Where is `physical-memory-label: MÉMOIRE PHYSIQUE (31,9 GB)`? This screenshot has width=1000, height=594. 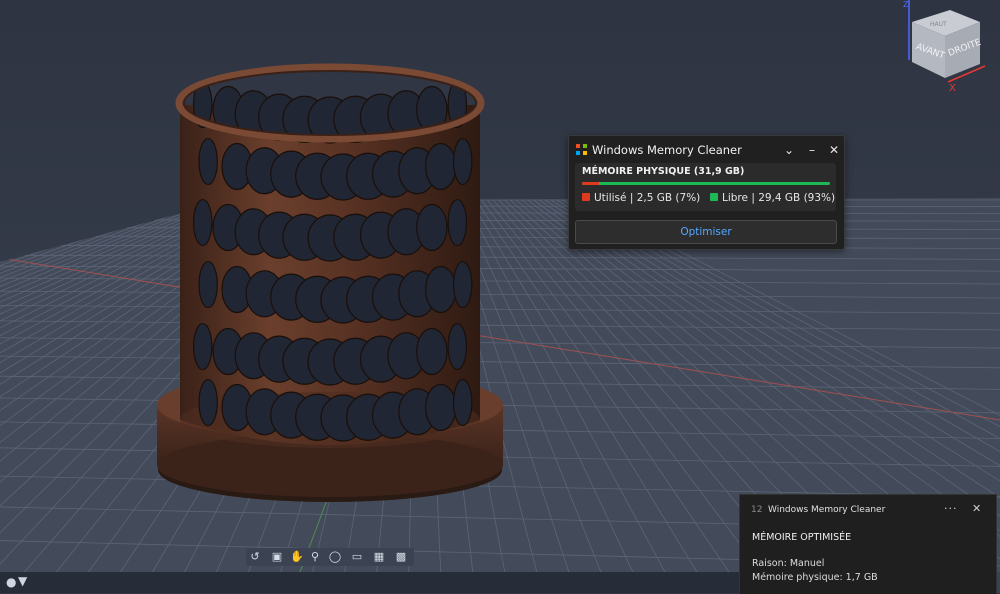 physical-memory-label: MÉMOIRE PHYSIQUE (31,9 GB) is located at coordinates (663, 171).